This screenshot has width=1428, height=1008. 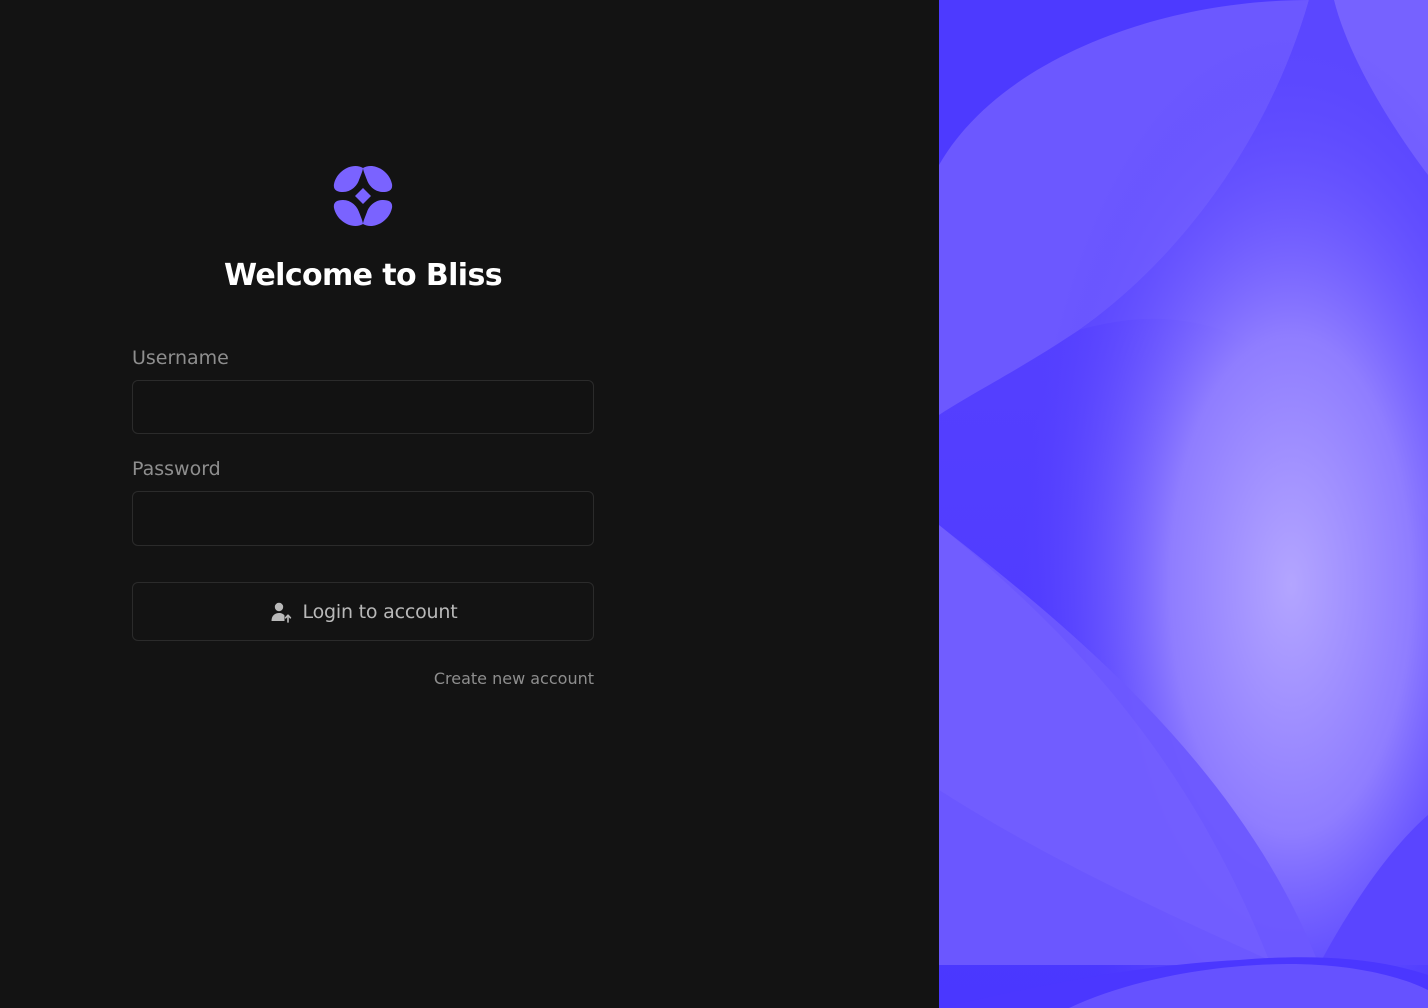 I want to click on login-button-label: Login to account, so click(x=380, y=611).